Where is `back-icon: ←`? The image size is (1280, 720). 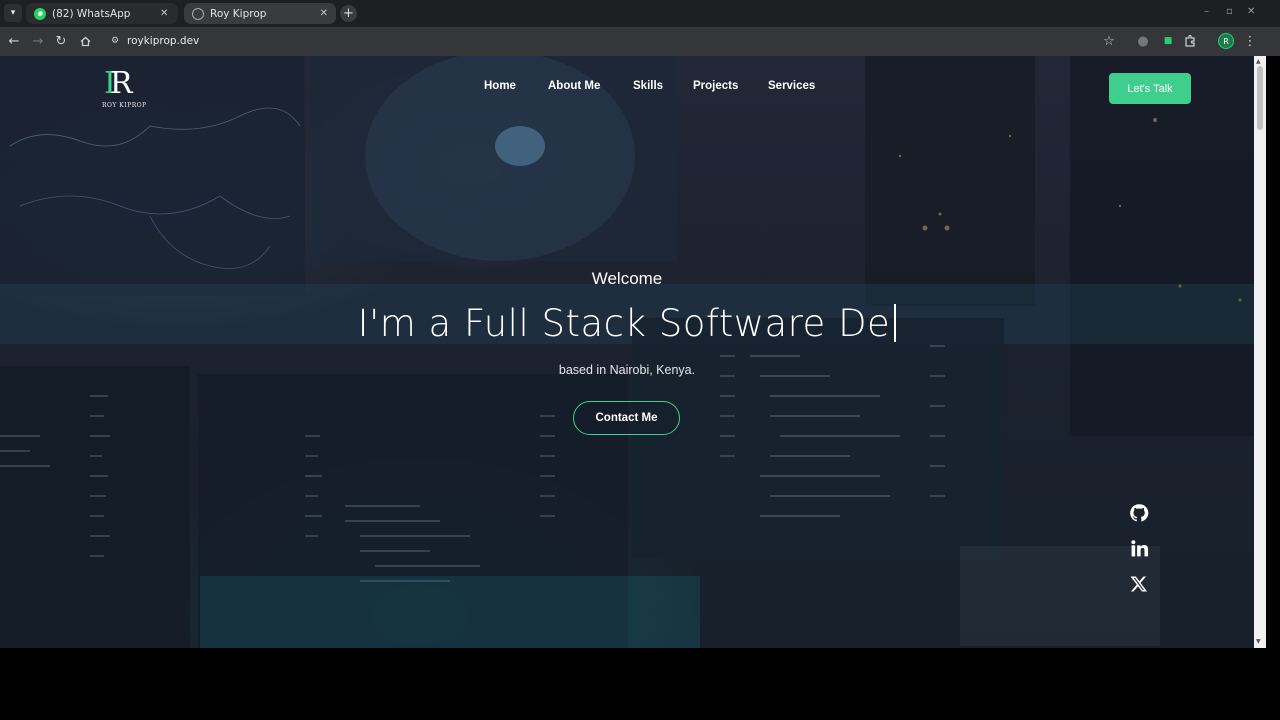 back-icon: ← is located at coordinates (14, 41).